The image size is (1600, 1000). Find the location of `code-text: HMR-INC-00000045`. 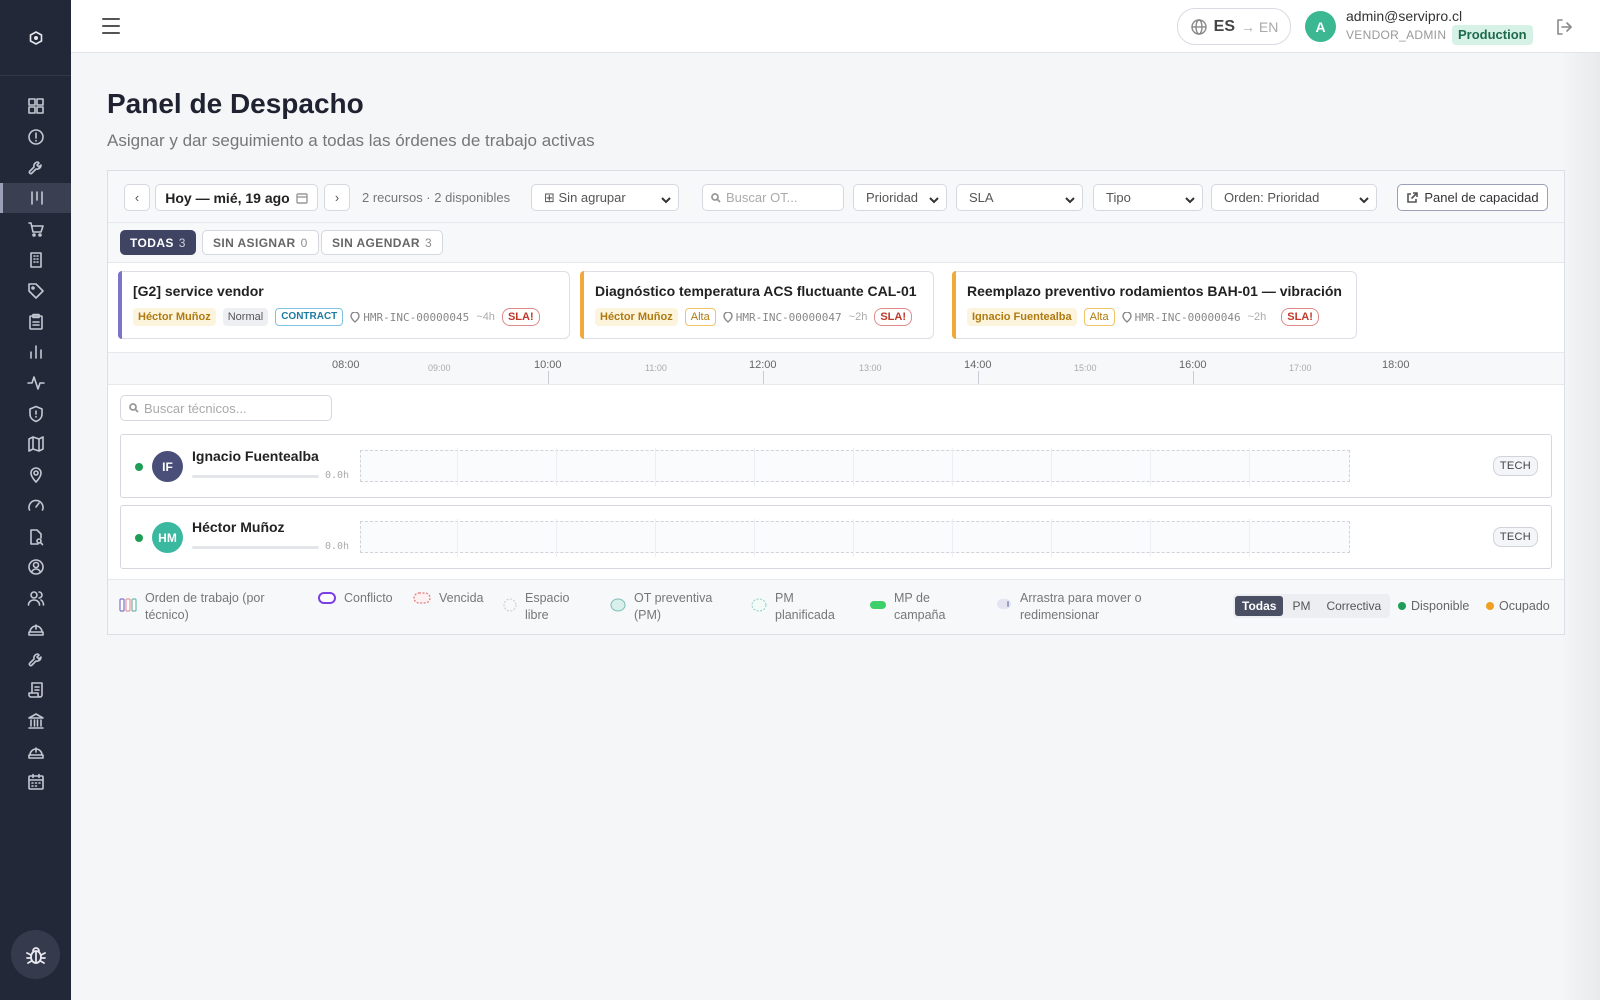

code-text: HMR-INC-00000045 is located at coordinates (416, 317).